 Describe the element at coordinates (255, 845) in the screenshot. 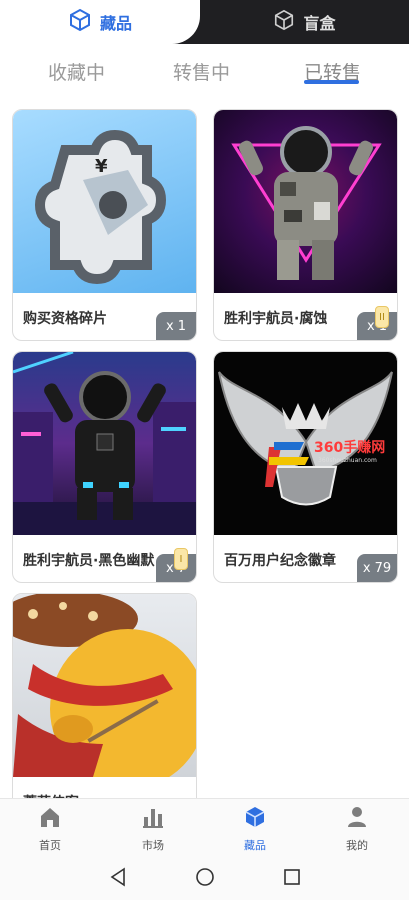

I see `nav-collection-label: 藏品` at that location.